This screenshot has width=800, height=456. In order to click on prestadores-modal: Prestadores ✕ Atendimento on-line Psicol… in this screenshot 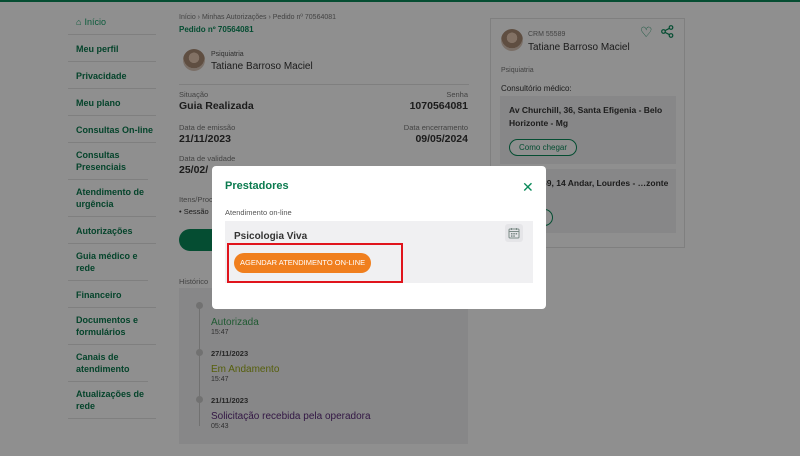, I will do `click(379, 237)`.